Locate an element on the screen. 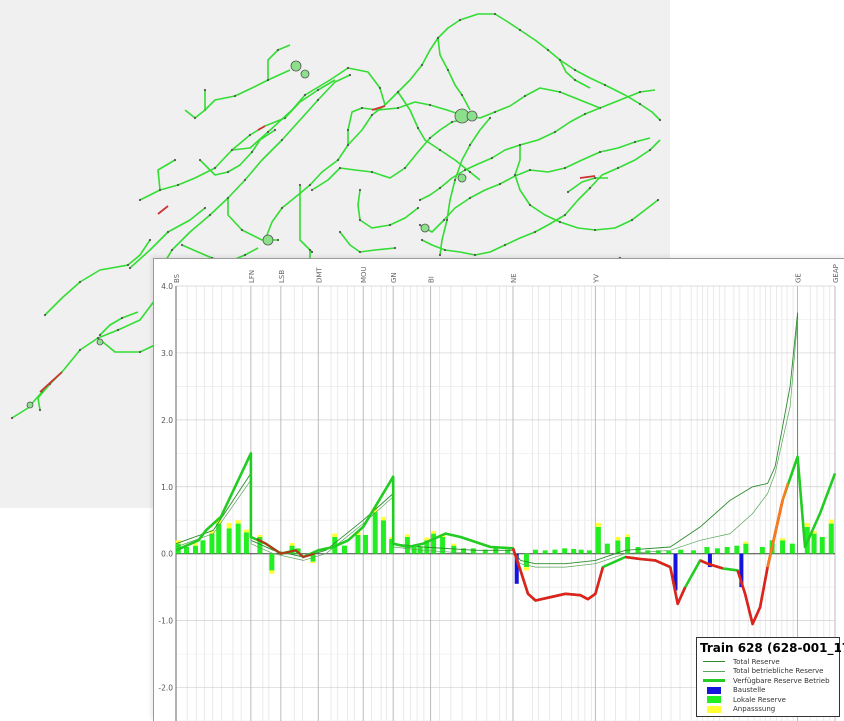 This screenshot has height=721, width=844. y-tick-label: -1.0 is located at coordinates (165, 621).